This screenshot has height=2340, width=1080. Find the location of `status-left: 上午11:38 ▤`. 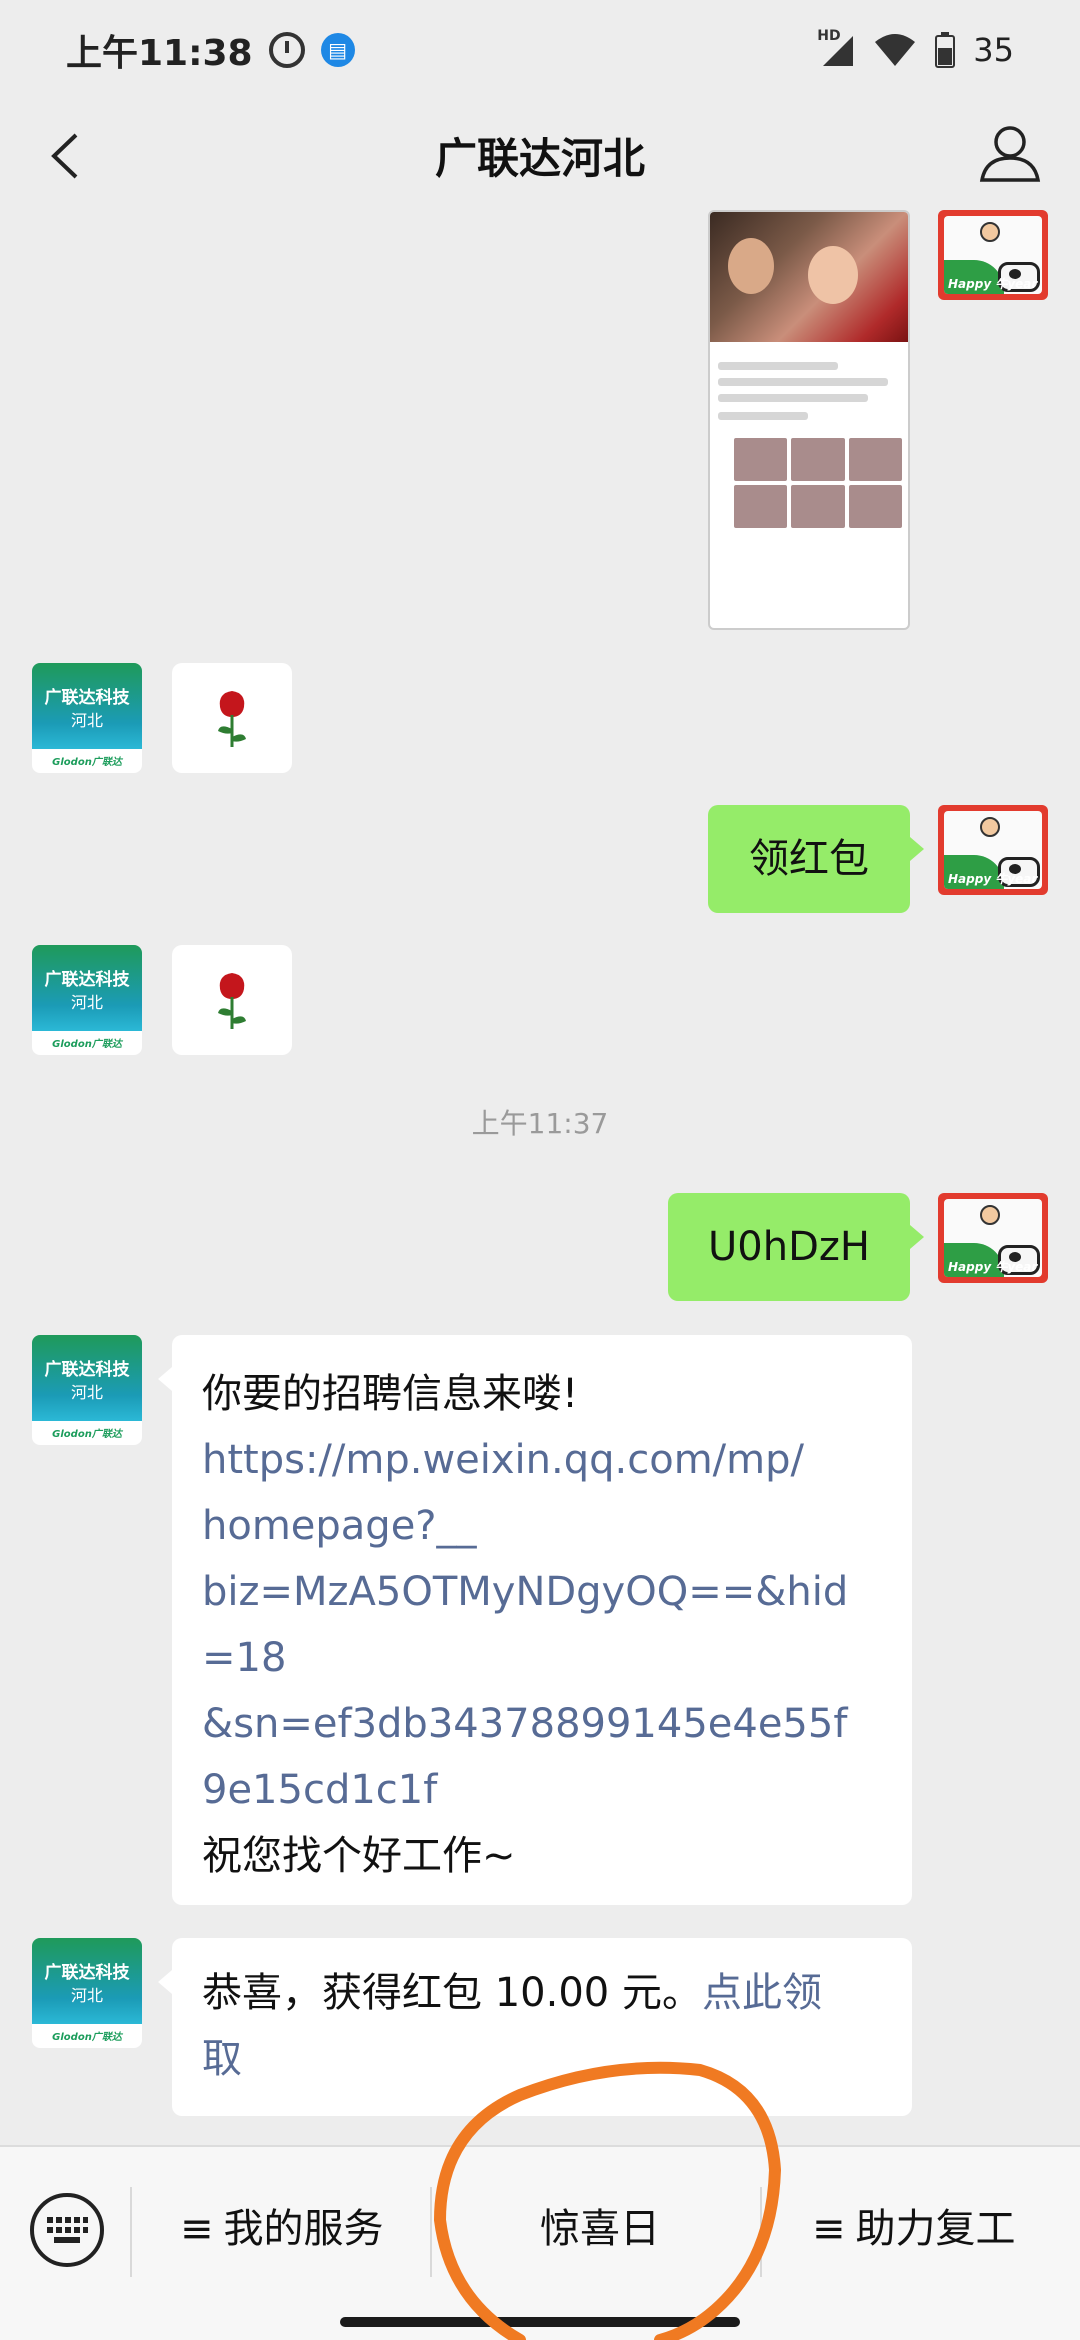

status-left: 上午11:38 ▤ is located at coordinates (210, 50).